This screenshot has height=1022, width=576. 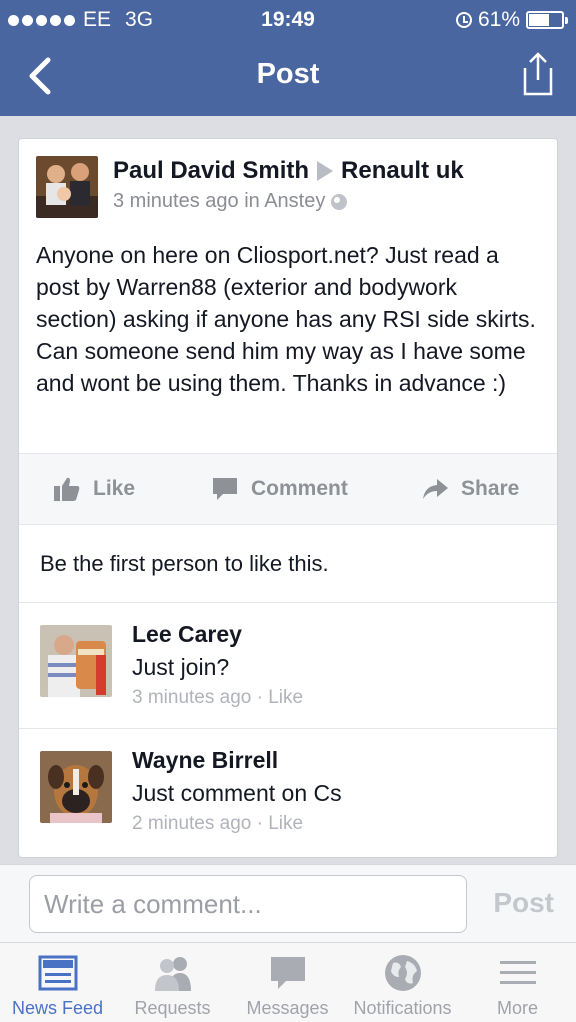 What do you see at coordinates (219, 201) in the screenshot?
I see `post-timestamp: 3 minutes ago in Anstey` at bounding box center [219, 201].